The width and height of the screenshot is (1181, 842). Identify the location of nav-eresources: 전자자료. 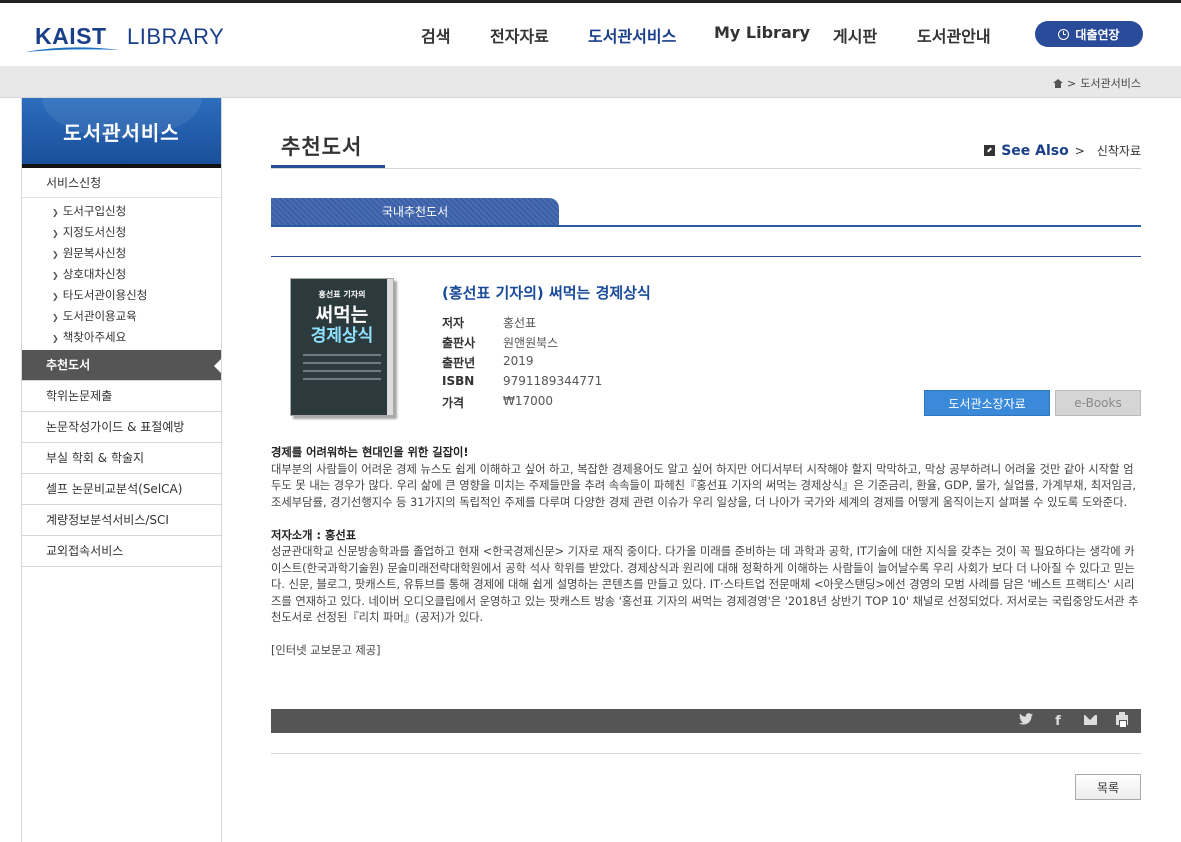
(519, 35).